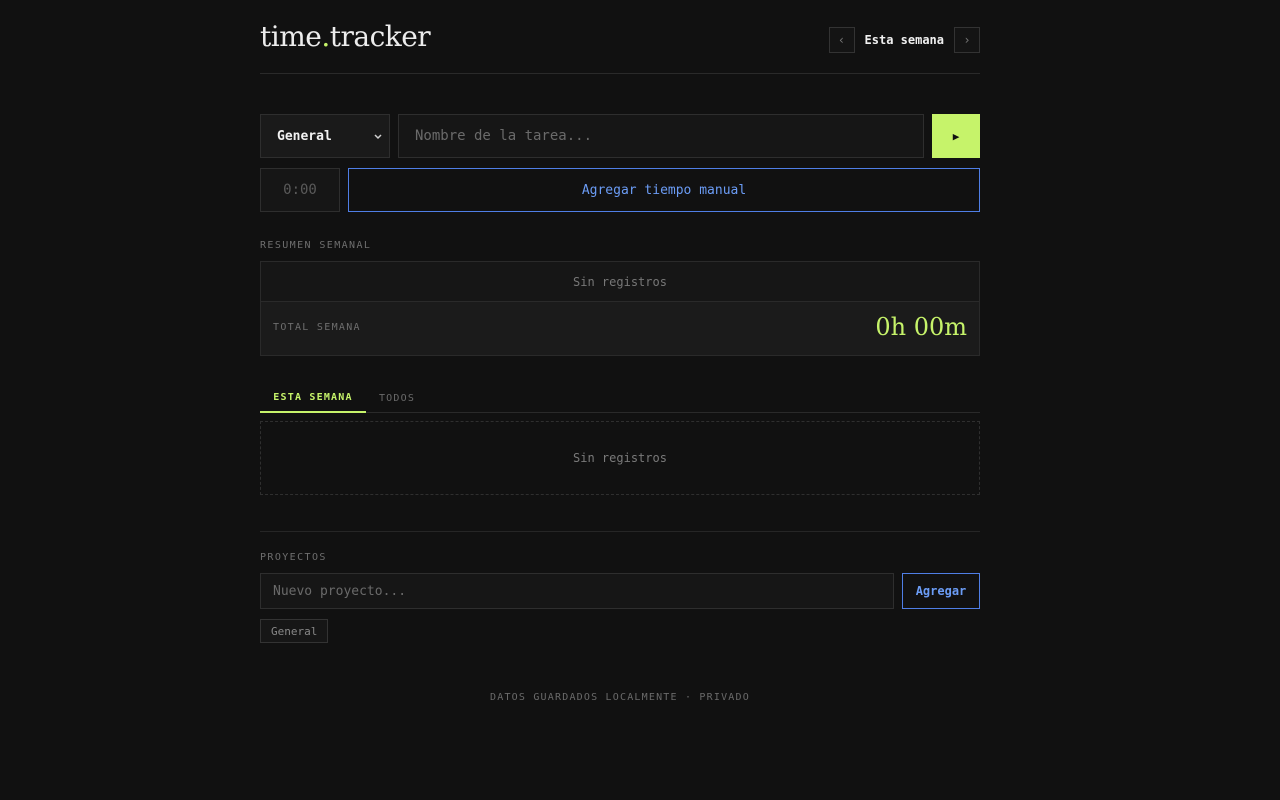 The height and width of the screenshot is (800, 1280). I want to click on weekly-summary: Sin registros TOTAL SEMANA 0h 00m, so click(620, 308).